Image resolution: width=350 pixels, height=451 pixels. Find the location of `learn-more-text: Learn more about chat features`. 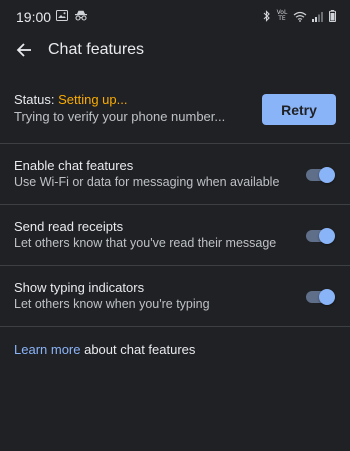

learn-more-text: Learn more about chat features is located at coordinates (104, 349).